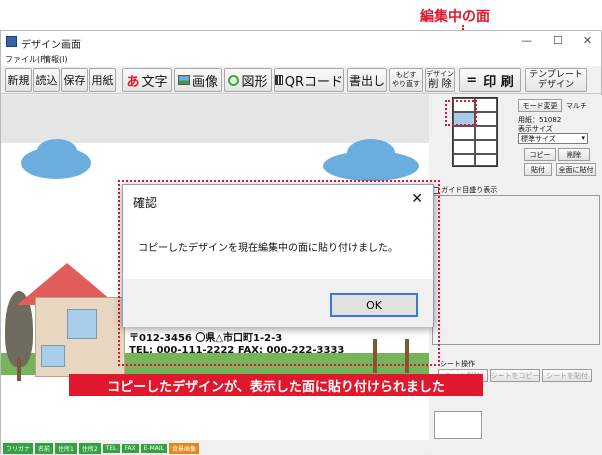 The image size is (602, 455). Describe the element at coordinates (440, 74) in the screenshot. I see `design-delete-top: デザイン` at that location.